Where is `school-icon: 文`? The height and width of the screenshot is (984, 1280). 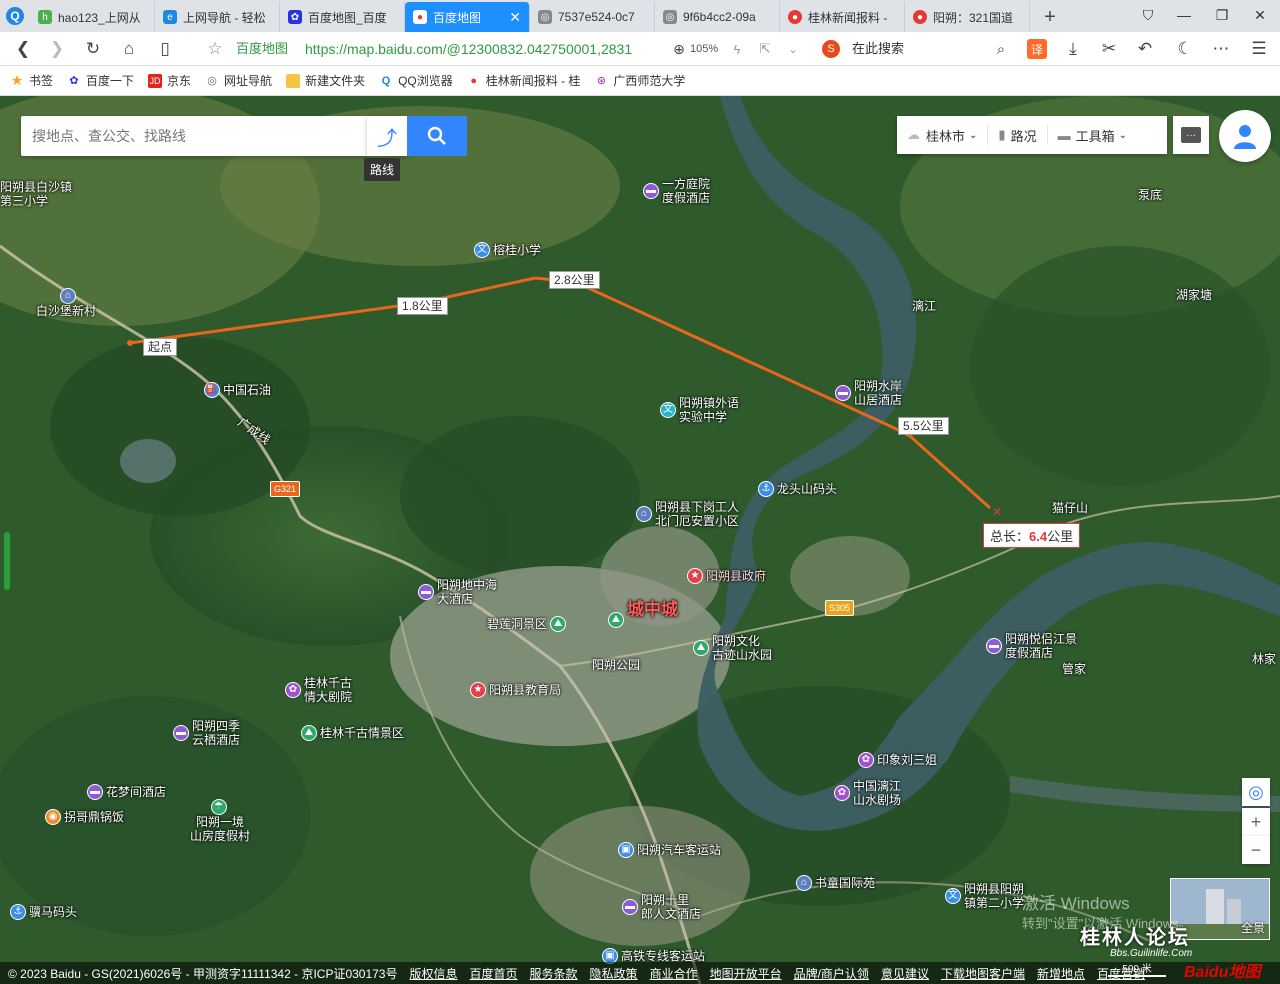
school-icon: 文 is located at coordinates (668, 410).